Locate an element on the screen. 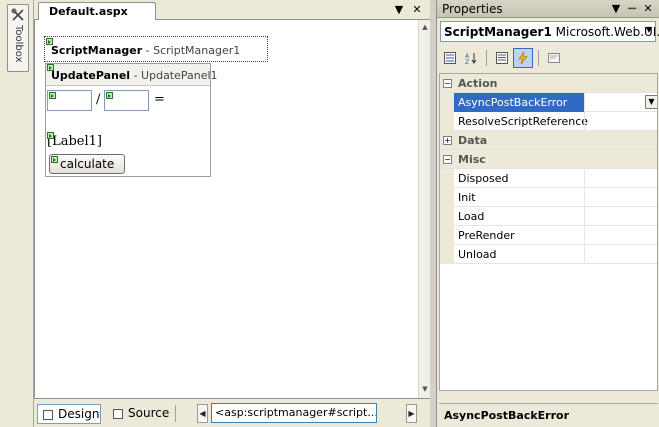 Image resolution: width=659 pixels, height=427 pixels. scriptmanager-control: ScriptManager - ScriptManager1 is located at coordinates (156, 49).